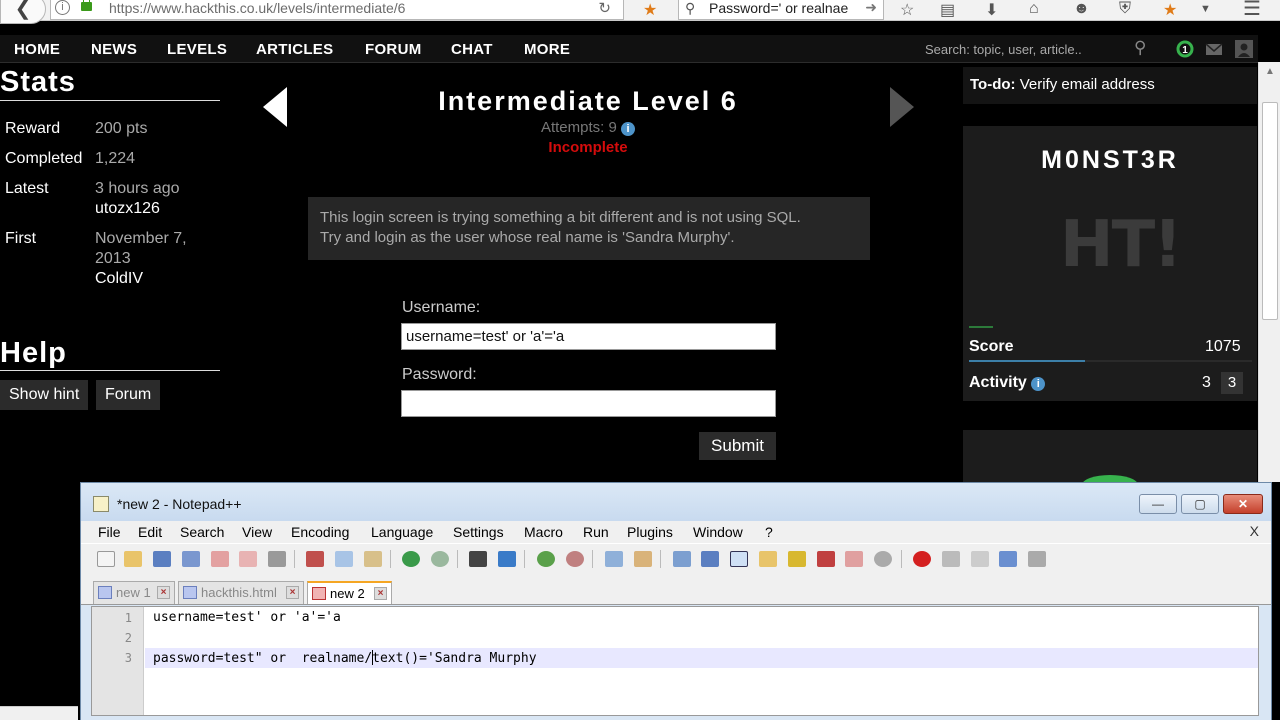 This screenshot has height=720, width=1280. Describe the element at coordinates (1110, 85) in the screenshot. I see `todo-banner: To-do: Verify email address` at that location.